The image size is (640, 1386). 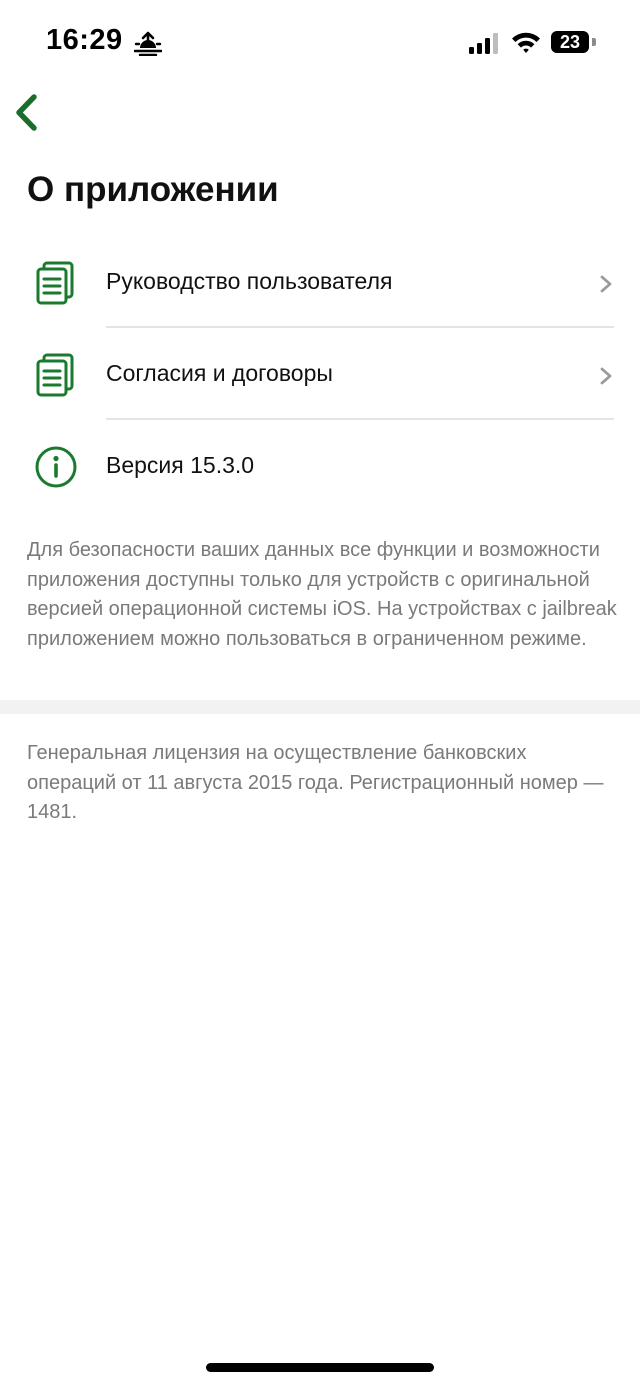 What do you see at coordinates (320, 1367) in the screenshot?
I see `home-indicator` at bounding box center [320, 1367].